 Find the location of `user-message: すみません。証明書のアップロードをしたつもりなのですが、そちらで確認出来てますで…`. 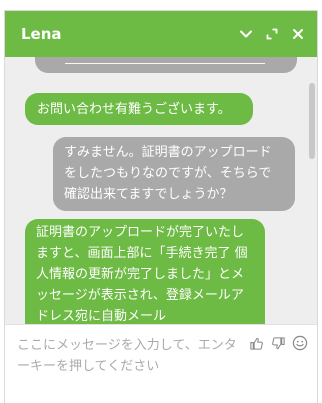

user-message: すみません。証明書のアップロードをしたつもりなのですが、そちらで確認出来てますで… is located at coordinates (174, 174).